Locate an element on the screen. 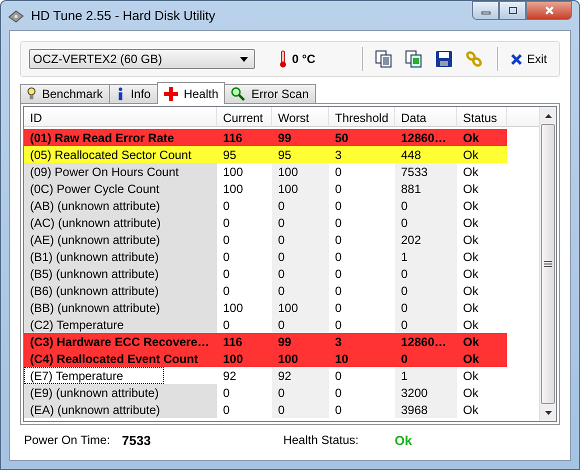 This screenshot has width=580, height=470. table-cell: 92 is located at coordinates (300, 375).